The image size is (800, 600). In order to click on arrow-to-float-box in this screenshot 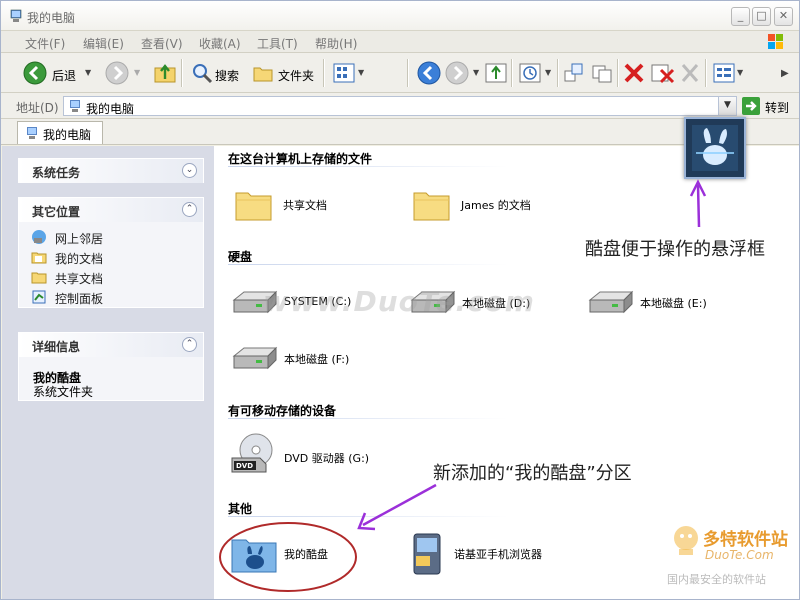, I will do `click(698, 206)`.